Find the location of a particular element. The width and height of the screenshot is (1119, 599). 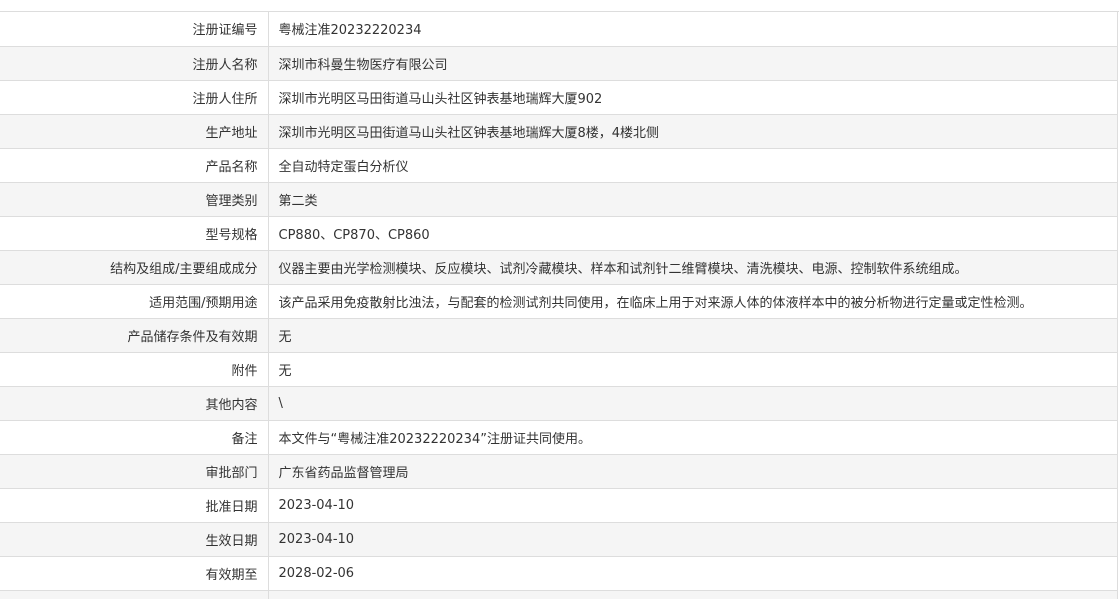

field-label: 注册证编号 is located at coordinates (134, 29).